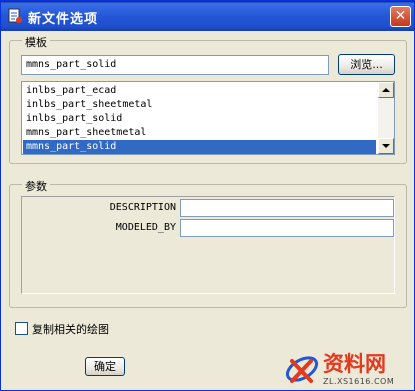  Describe the element at coordinates (63, 19) in the screenshot. I see `window-title: 新文件选项` at that location.